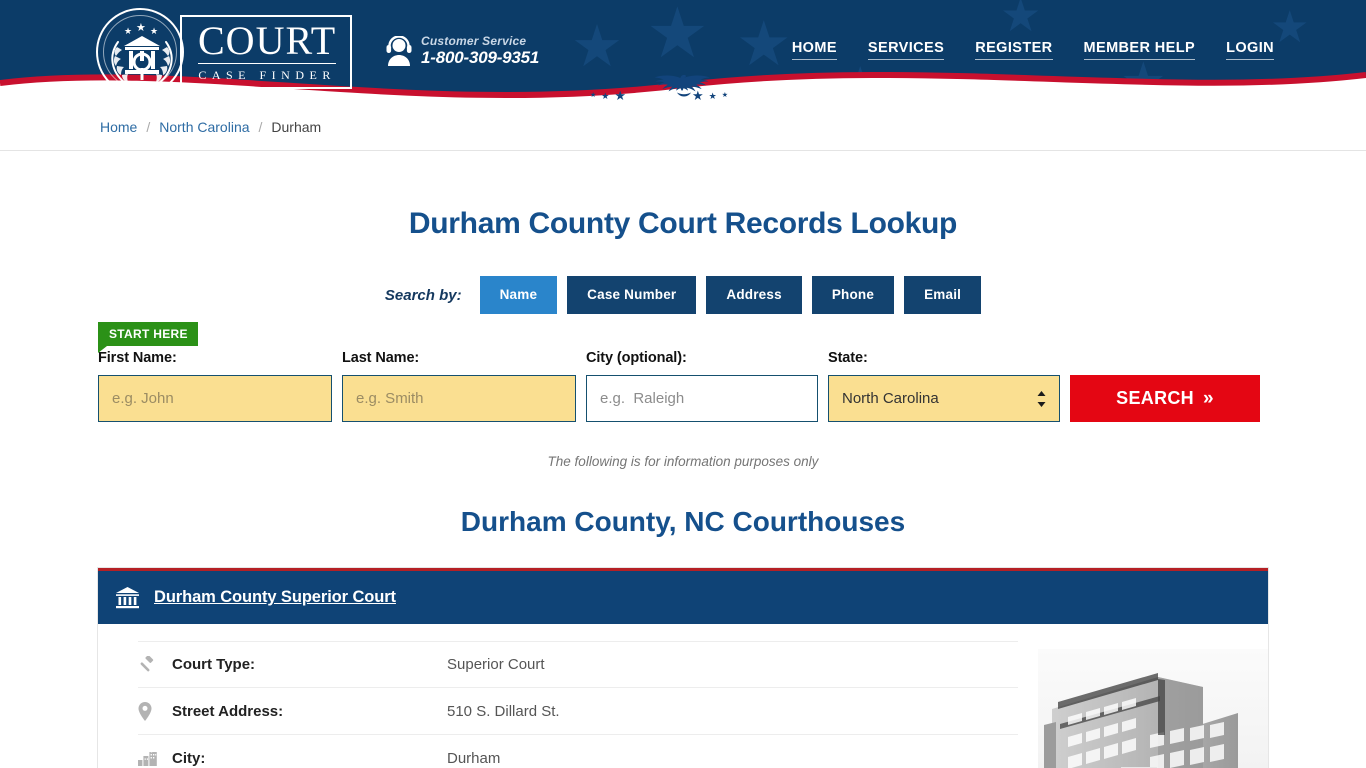 Image resolution: width=1366 pixels, height=768 pixels. Describe the element at coordinates (296, 126) in the screenshot. I see `breadcrumb-item-durham: Durham` at that location.